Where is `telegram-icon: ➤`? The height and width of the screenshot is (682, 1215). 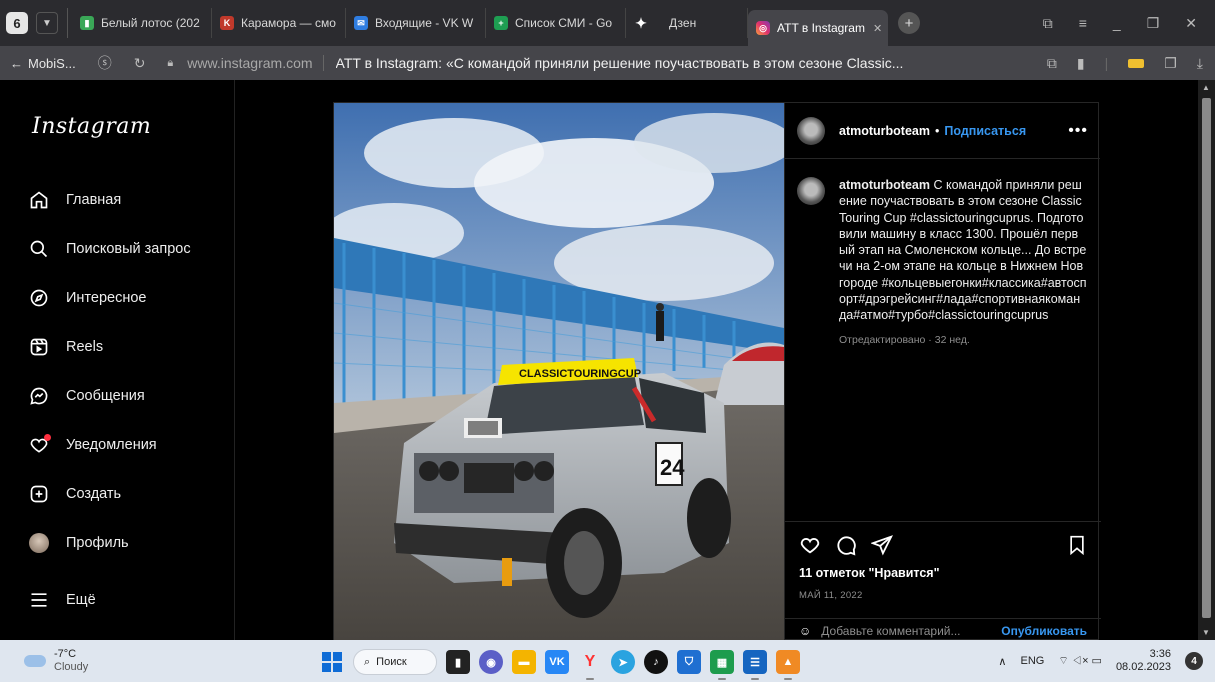 telegram-icon: ➤ is located at coordinates (623, 662).